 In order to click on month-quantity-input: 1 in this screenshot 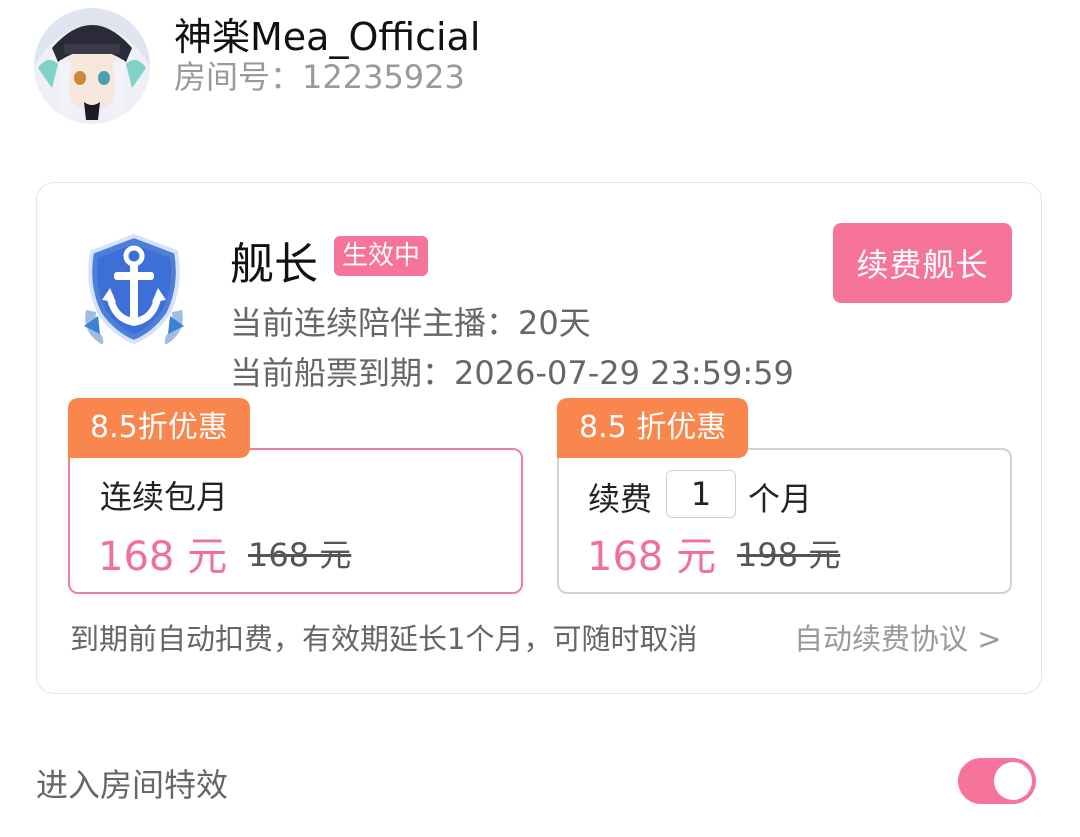, I will do `click(701, 494)`.